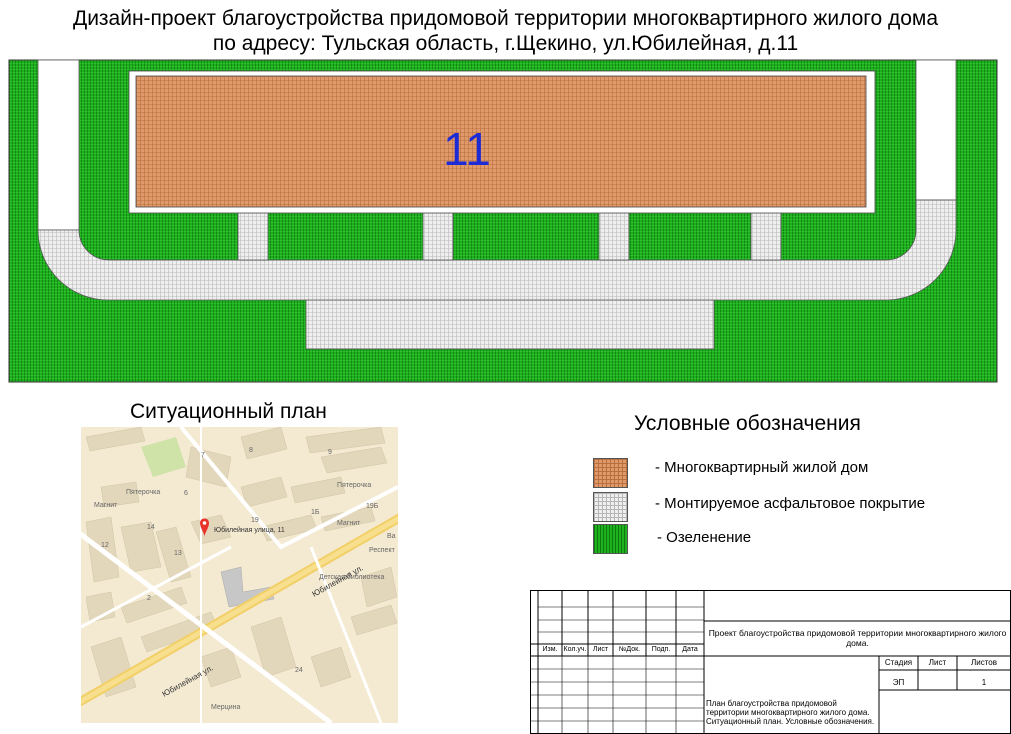 The height and width of the screenshot is (734, 1011). What do you see at coordinates (105, 545) in the screenshot?
I see `map-label-12: 12` at bounding box center [105, 545].